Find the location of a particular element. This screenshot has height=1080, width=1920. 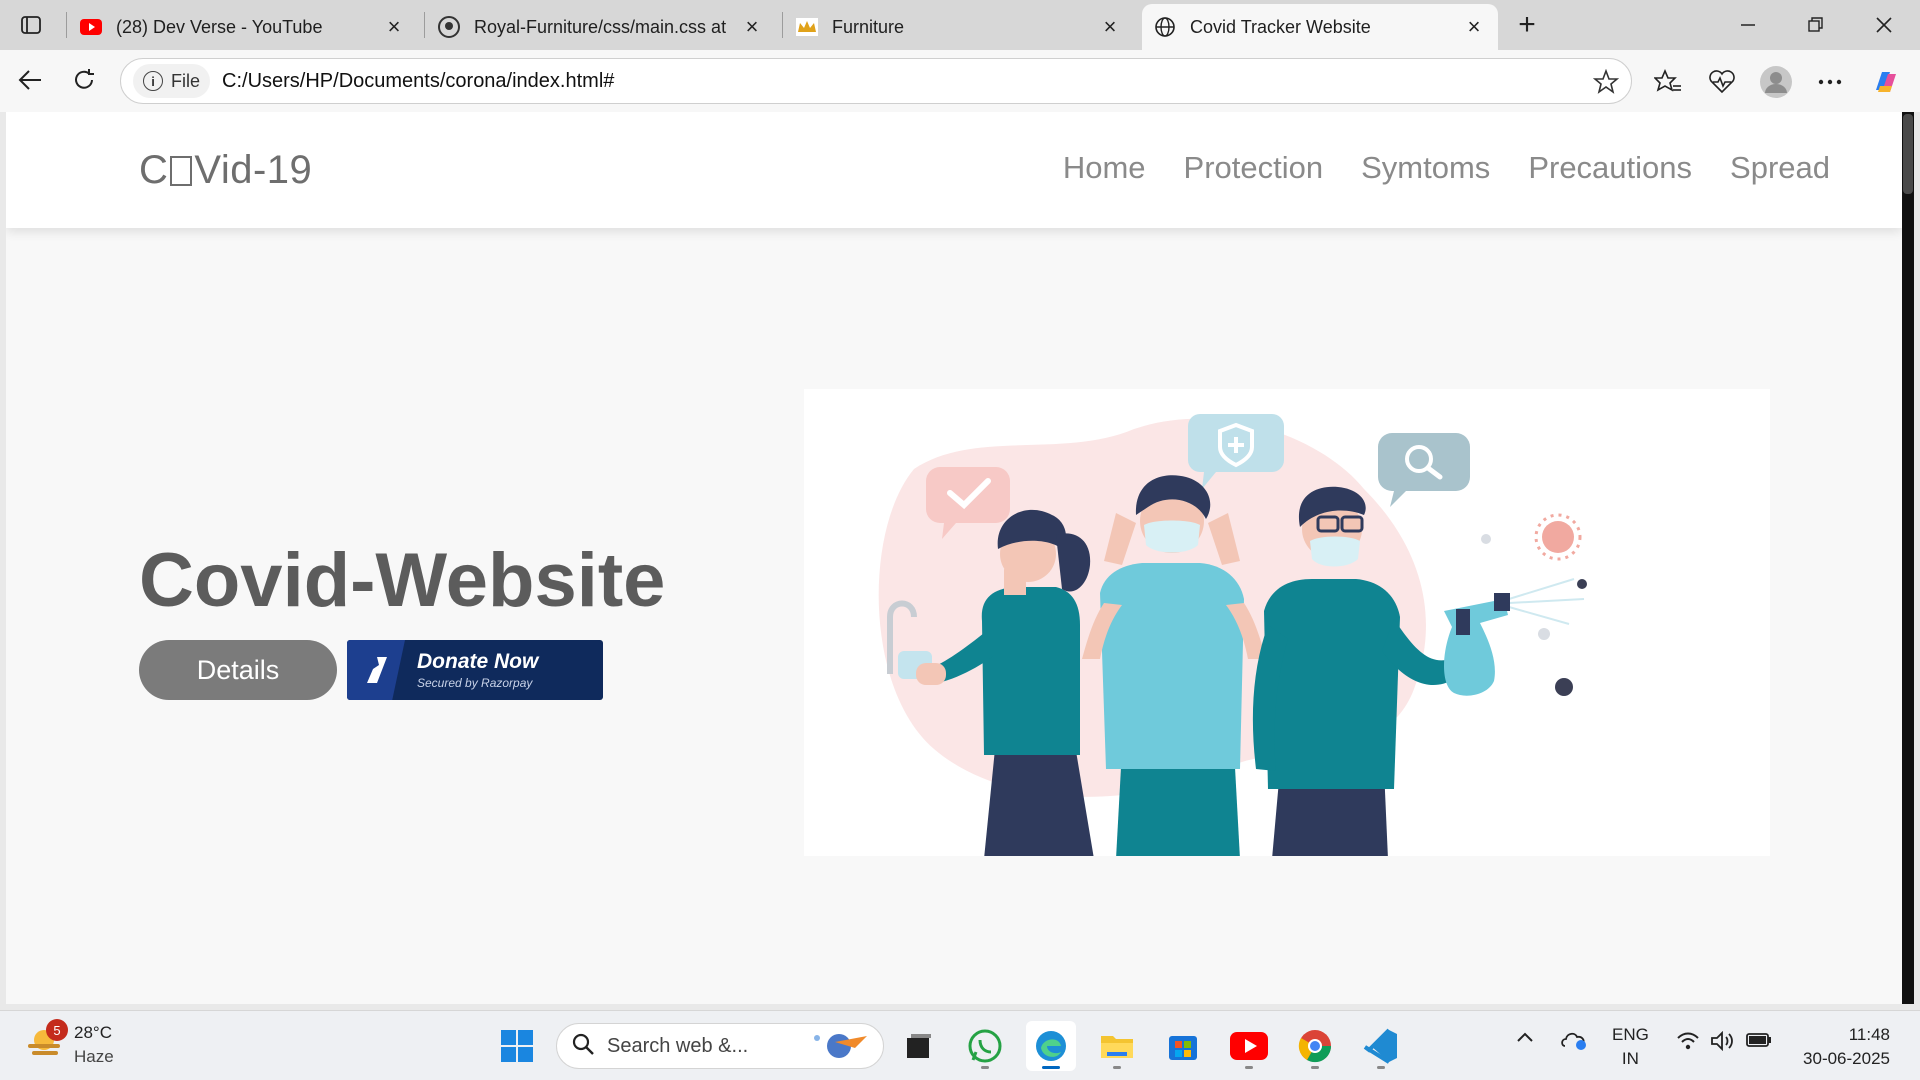

search-icon is located at coordinates (583, 1046).